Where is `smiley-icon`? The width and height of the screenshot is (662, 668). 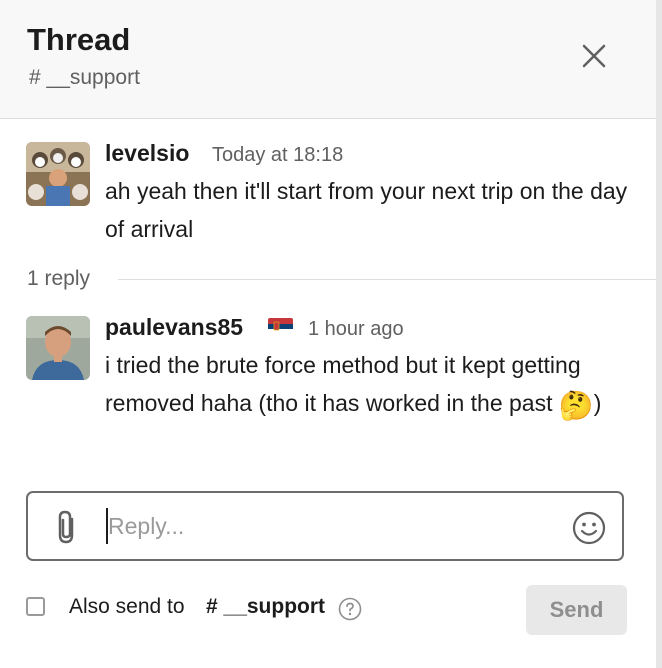
smiley-icon is located at coordinates (589, 528).